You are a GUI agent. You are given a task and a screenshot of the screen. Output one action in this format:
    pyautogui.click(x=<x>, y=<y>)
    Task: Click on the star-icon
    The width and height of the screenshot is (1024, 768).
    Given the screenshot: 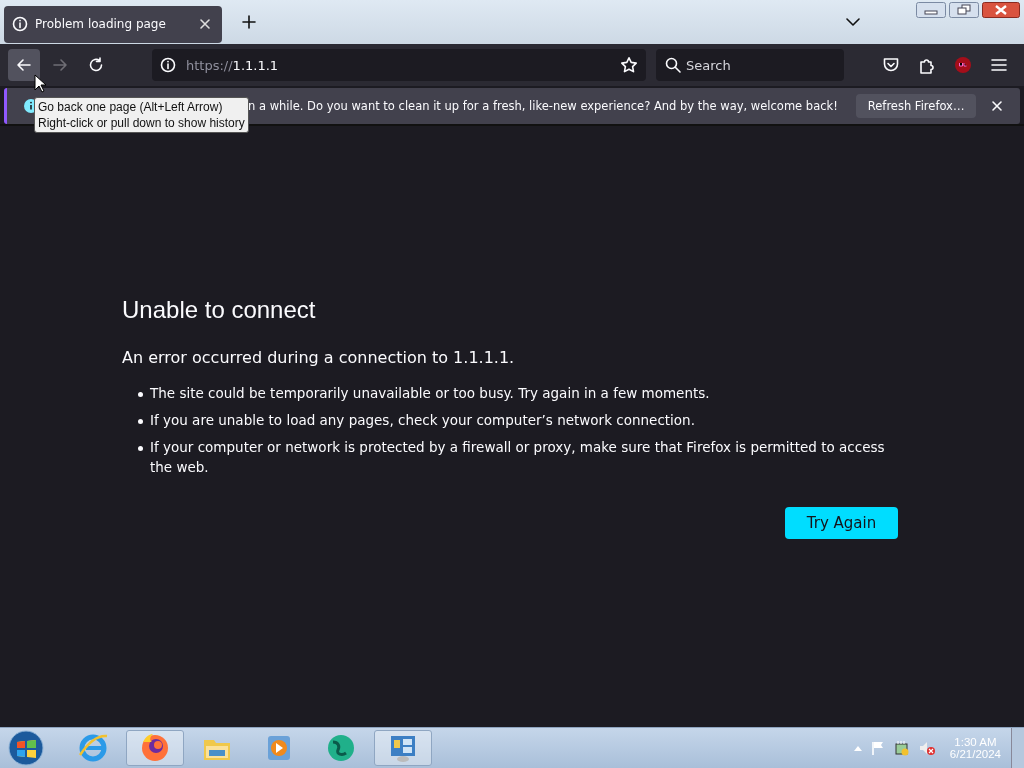 What is the action you would take?
    pyautogui.click(x=629, y=65)
    